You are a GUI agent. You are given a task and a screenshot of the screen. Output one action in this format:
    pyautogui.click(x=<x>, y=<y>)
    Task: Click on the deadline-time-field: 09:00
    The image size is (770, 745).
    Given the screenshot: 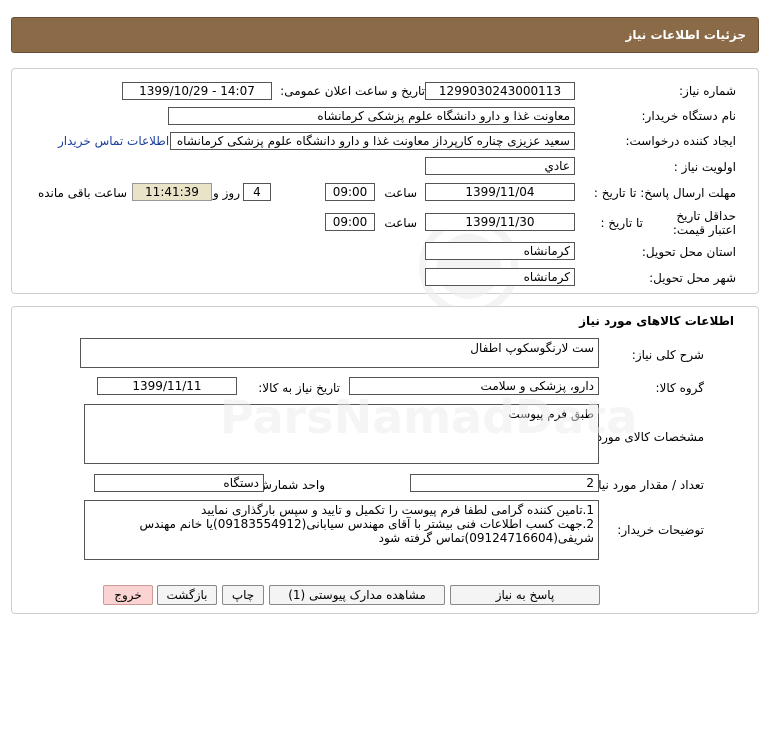 What is the action you would take?
    pyautogui.click(x=350, y=192)
    